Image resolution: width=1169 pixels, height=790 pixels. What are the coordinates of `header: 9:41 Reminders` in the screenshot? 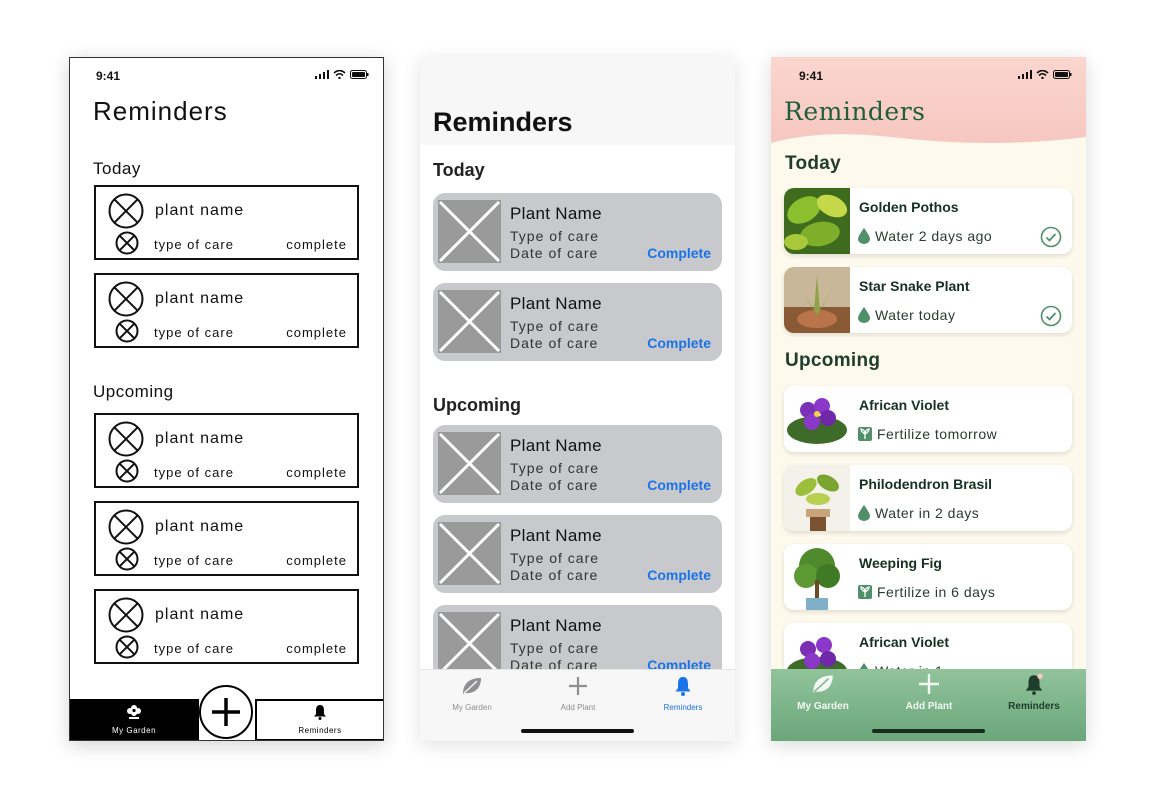 It's located at (928, 103).